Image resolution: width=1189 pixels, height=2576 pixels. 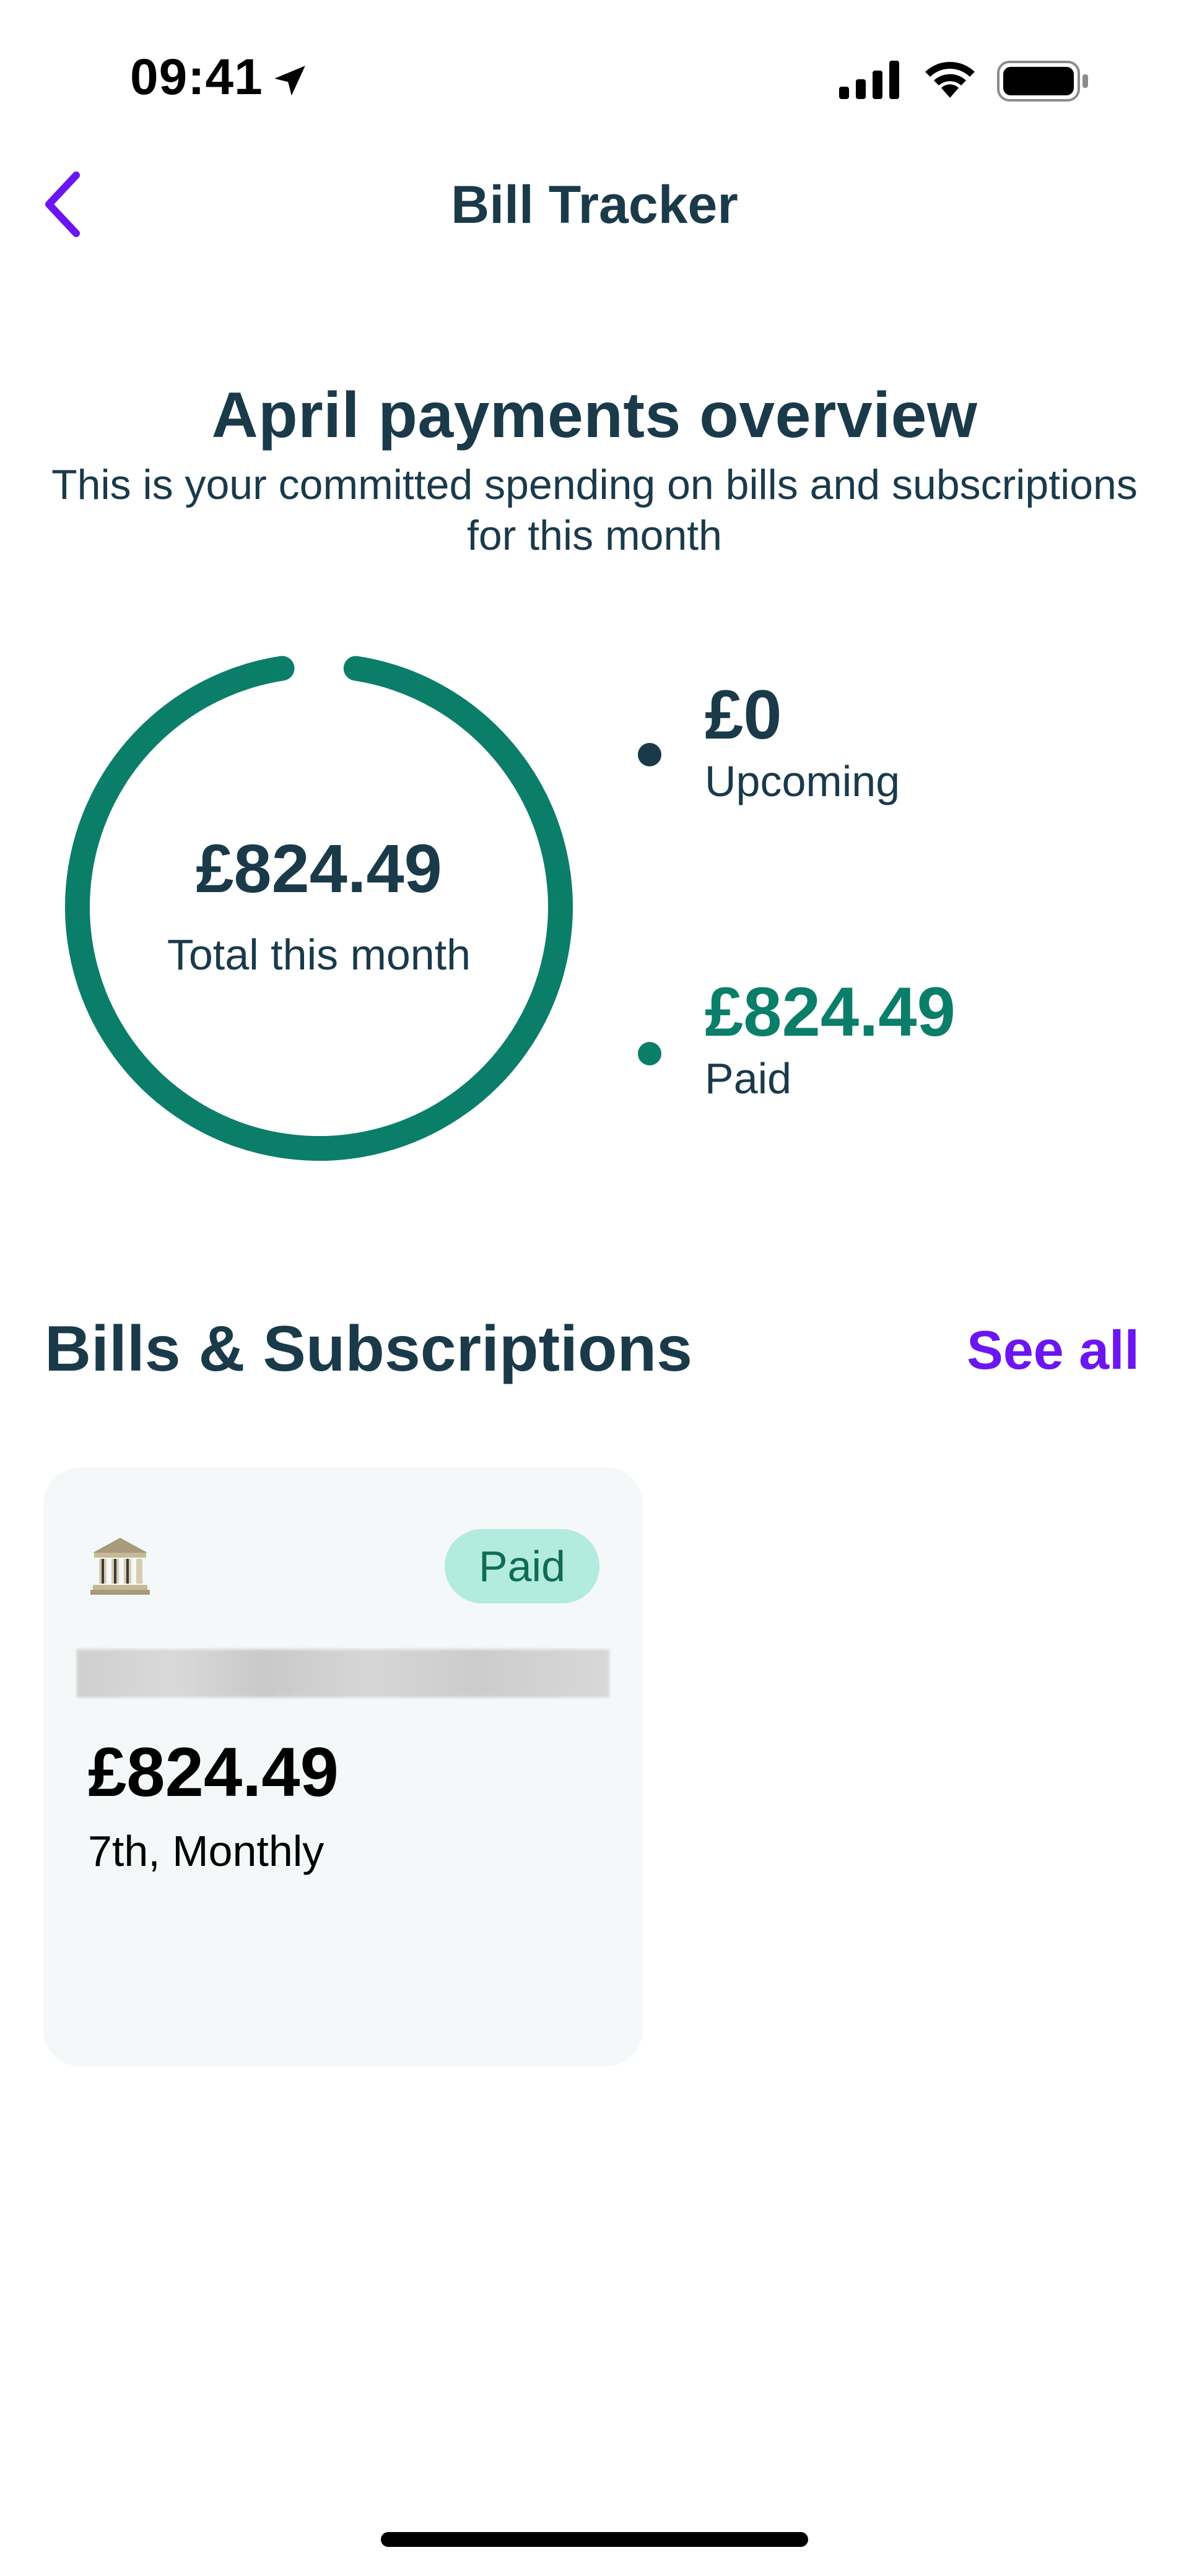 I want to click on status-bar: 09:41, so click(x=594, y=80).